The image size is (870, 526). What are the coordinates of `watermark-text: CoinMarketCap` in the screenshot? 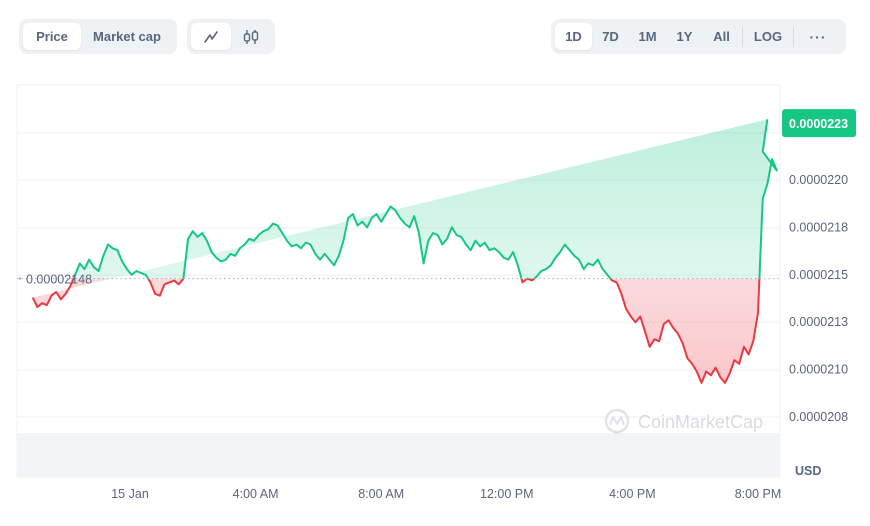 It's located at (700, 422).